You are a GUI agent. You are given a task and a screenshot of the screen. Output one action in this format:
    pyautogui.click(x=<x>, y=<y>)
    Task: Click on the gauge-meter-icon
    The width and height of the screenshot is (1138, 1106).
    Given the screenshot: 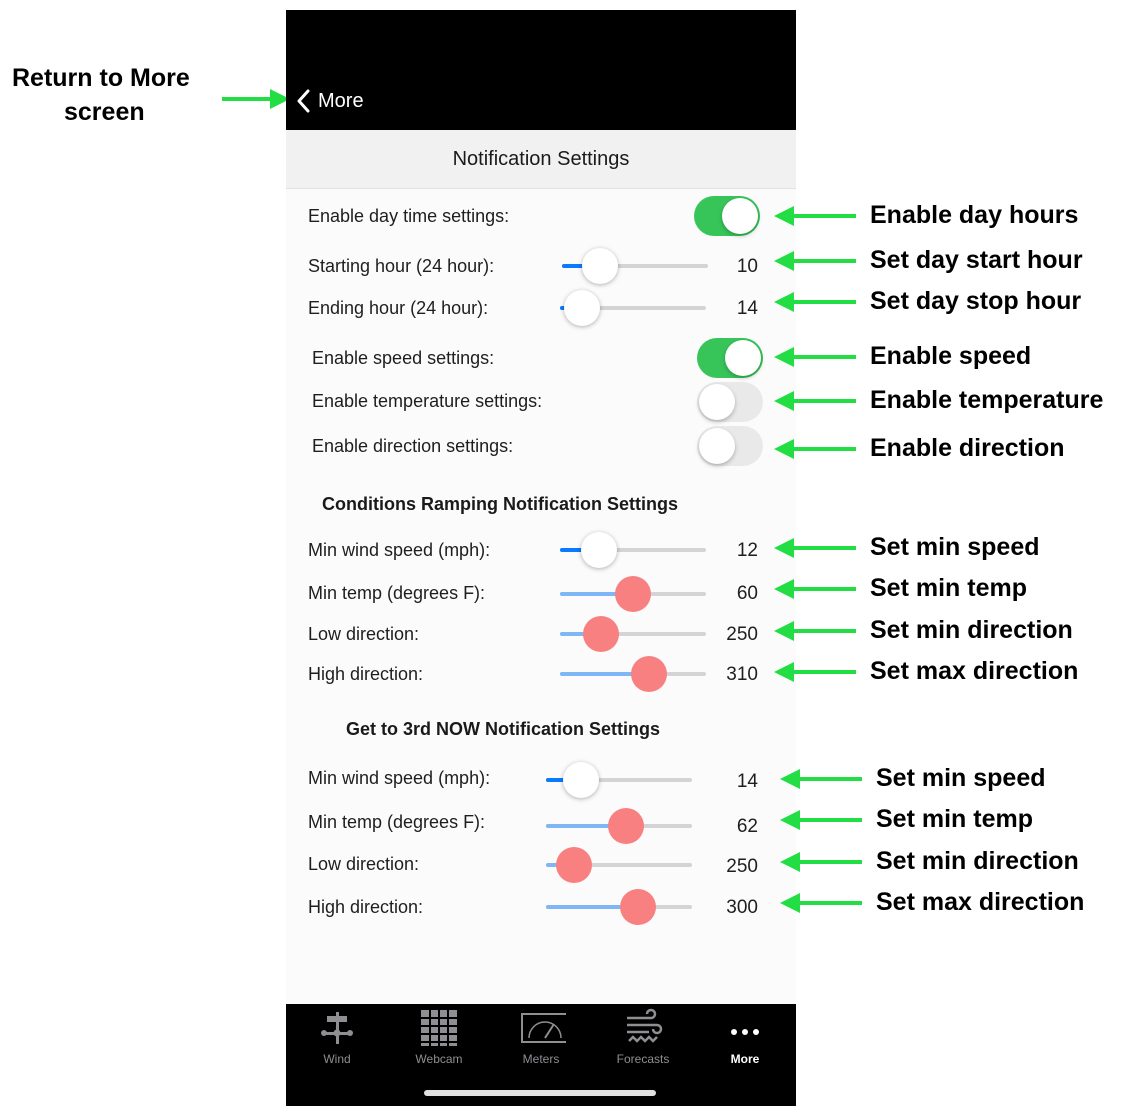 What is the action you would take?
    pyautogui.click(x=543, y=1028)
    